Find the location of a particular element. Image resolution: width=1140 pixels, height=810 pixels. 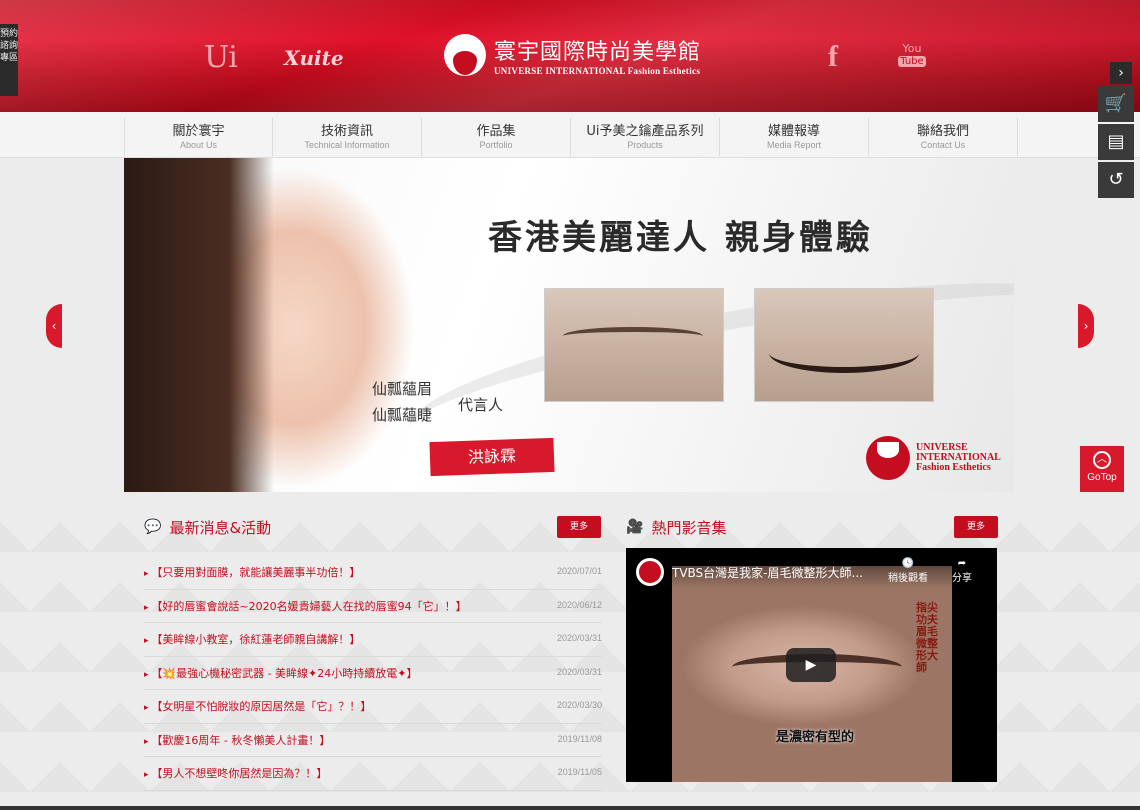

nav-label: 關於寰宇 is located at coordinates (198, 131).